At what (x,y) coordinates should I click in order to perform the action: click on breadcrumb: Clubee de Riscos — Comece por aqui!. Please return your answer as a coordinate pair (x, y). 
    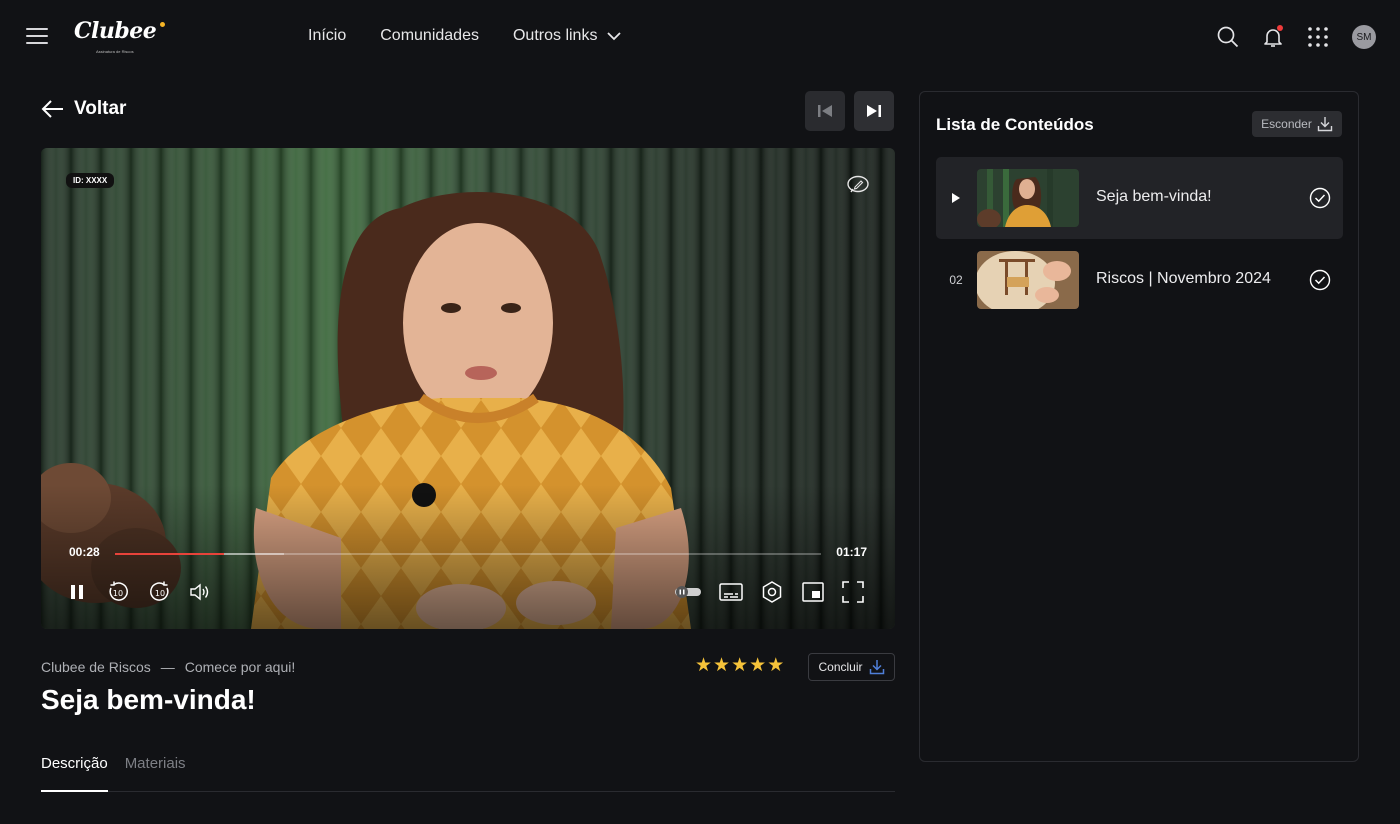
    Looking at the image, I should click on (168, 667).